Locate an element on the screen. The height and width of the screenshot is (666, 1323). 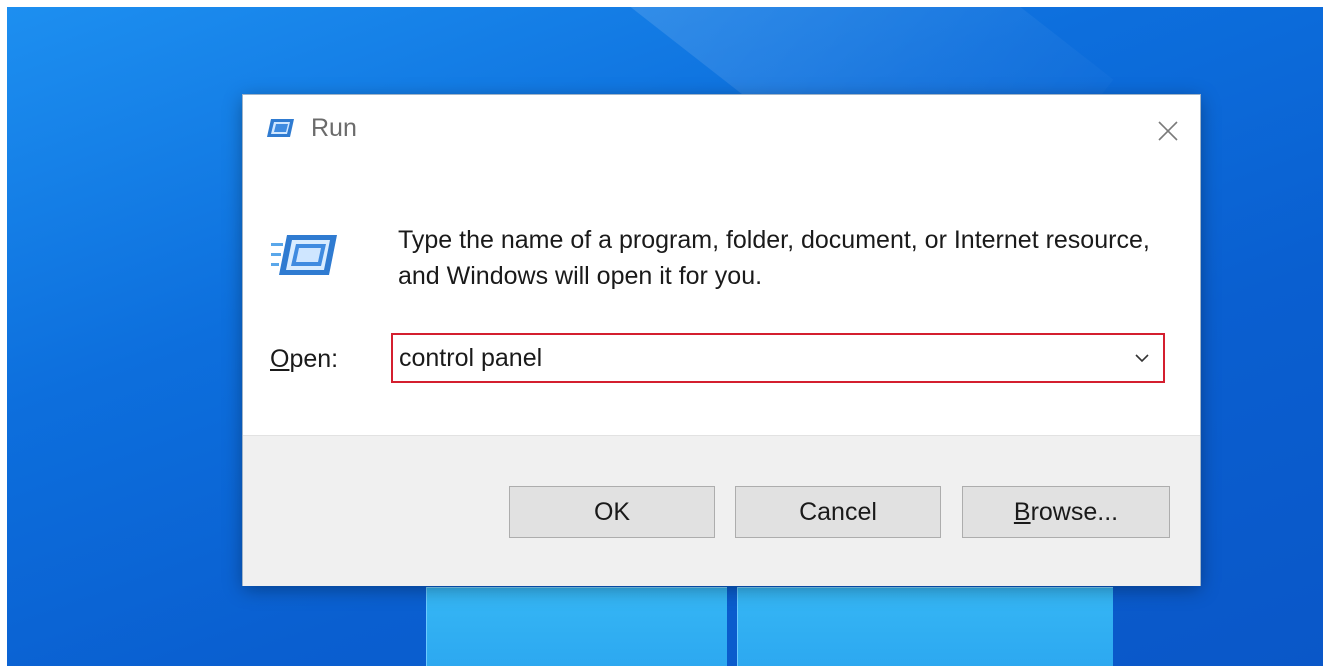
close-icon is located at coordinates (1168, 131).